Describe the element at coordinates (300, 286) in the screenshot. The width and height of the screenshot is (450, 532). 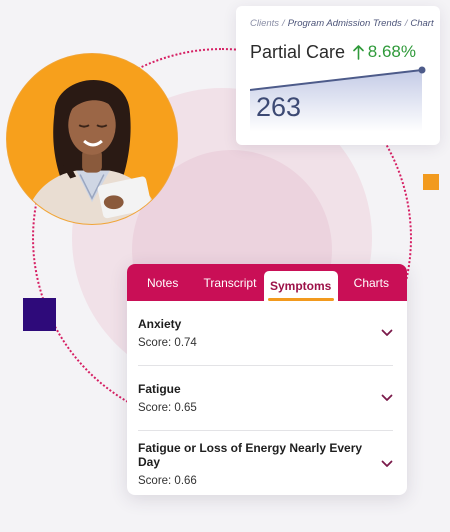
I see `tab-symptoms: Symptoms` at that location.